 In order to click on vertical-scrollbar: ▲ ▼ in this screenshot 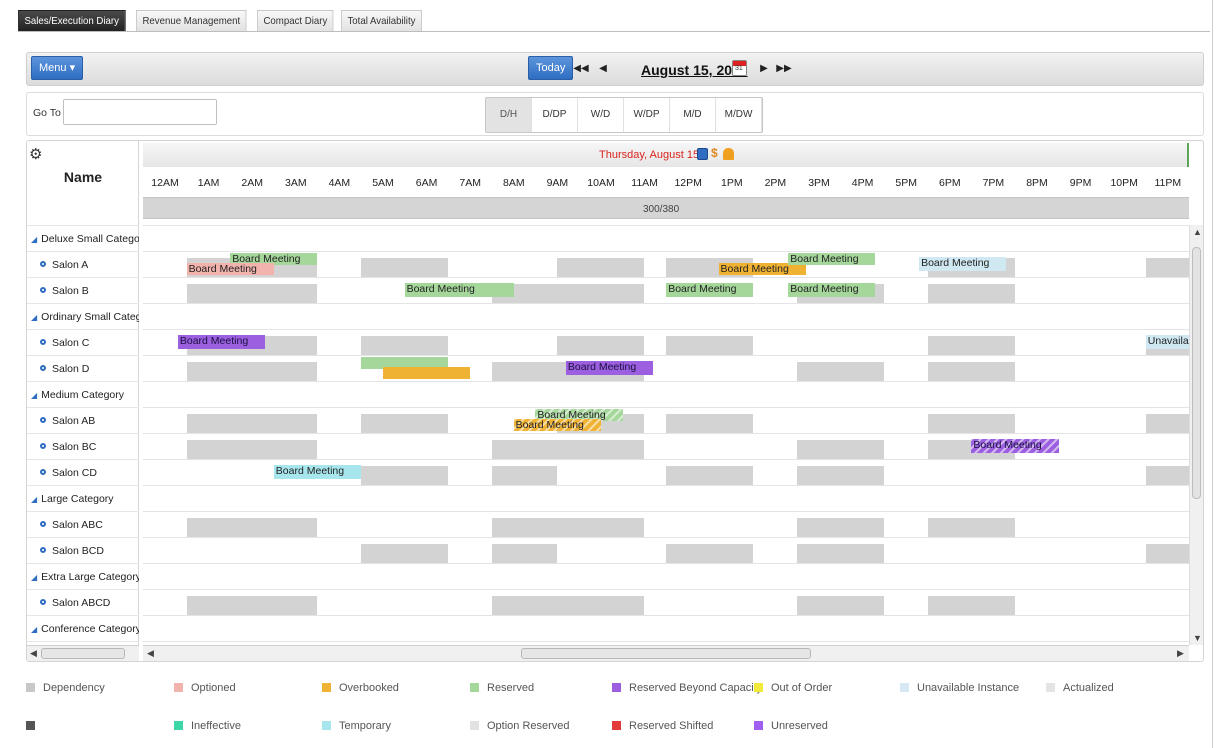, I will do `click(1196, 435)`.